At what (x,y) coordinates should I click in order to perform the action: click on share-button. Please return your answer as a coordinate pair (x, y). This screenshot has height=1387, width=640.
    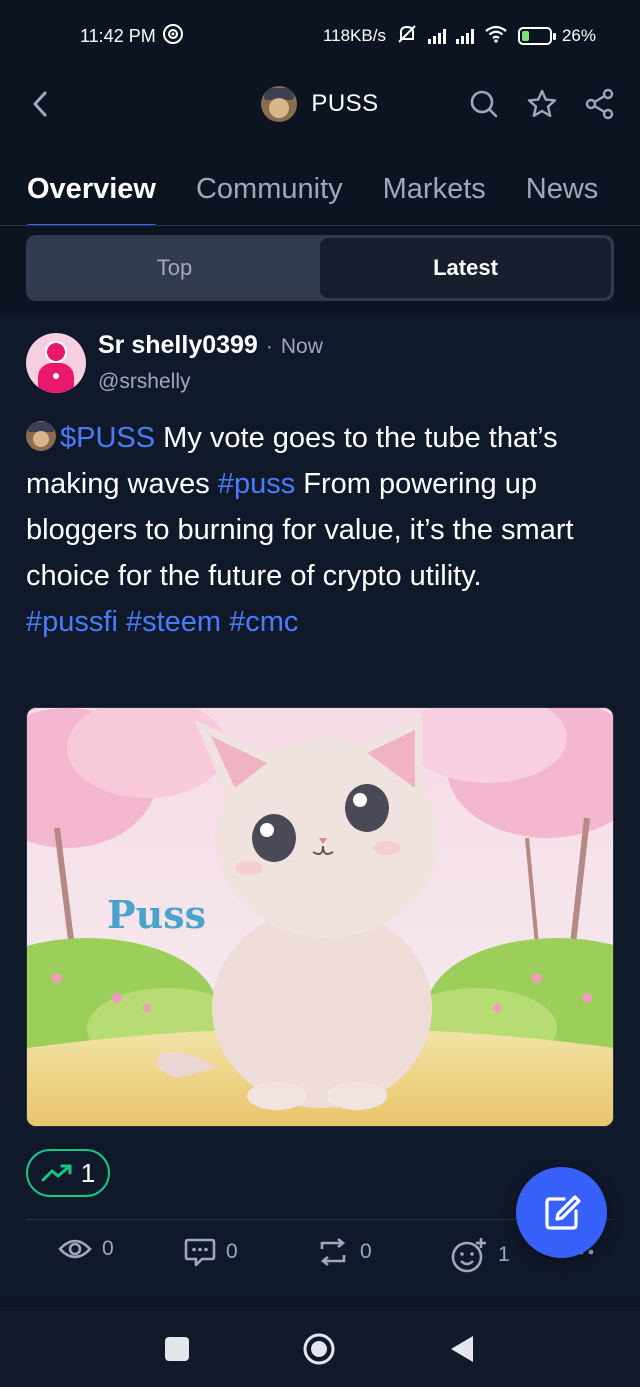
    Looking at the image, I should click on (600, 104).